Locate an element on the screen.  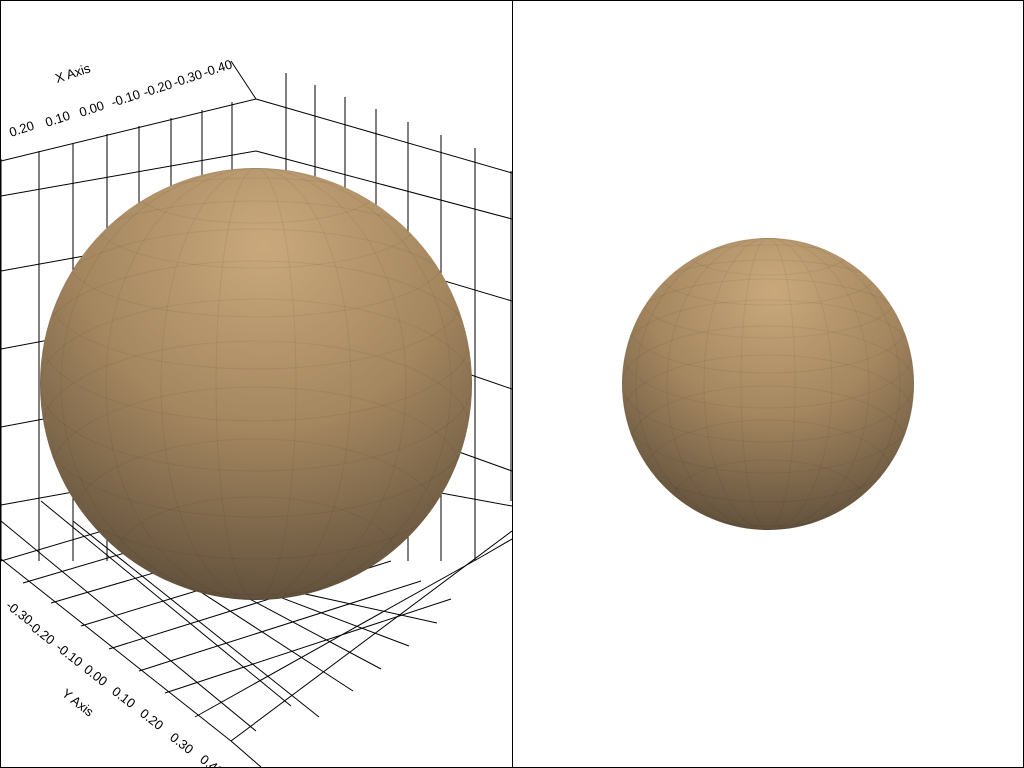
y-axis-tick: -0.20 is located at coordinates (41, 633).